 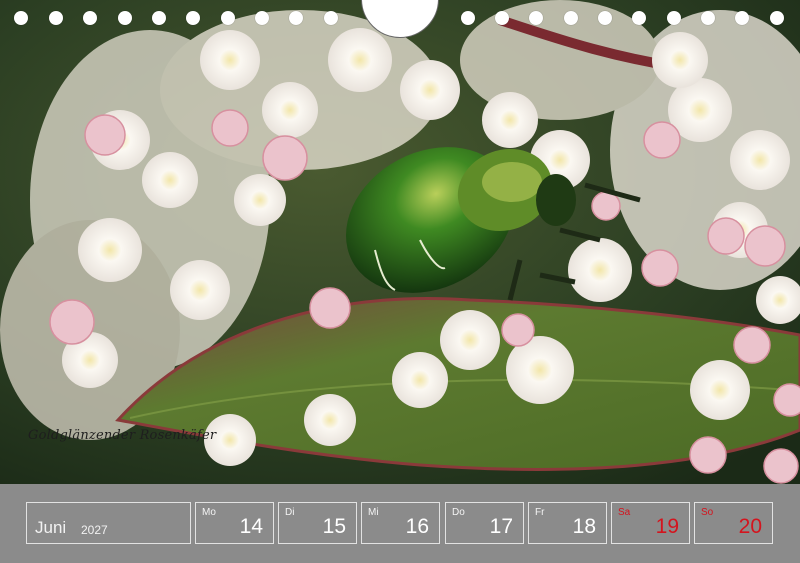 I want to click on day-number: 15, so click(x=334, y=526).